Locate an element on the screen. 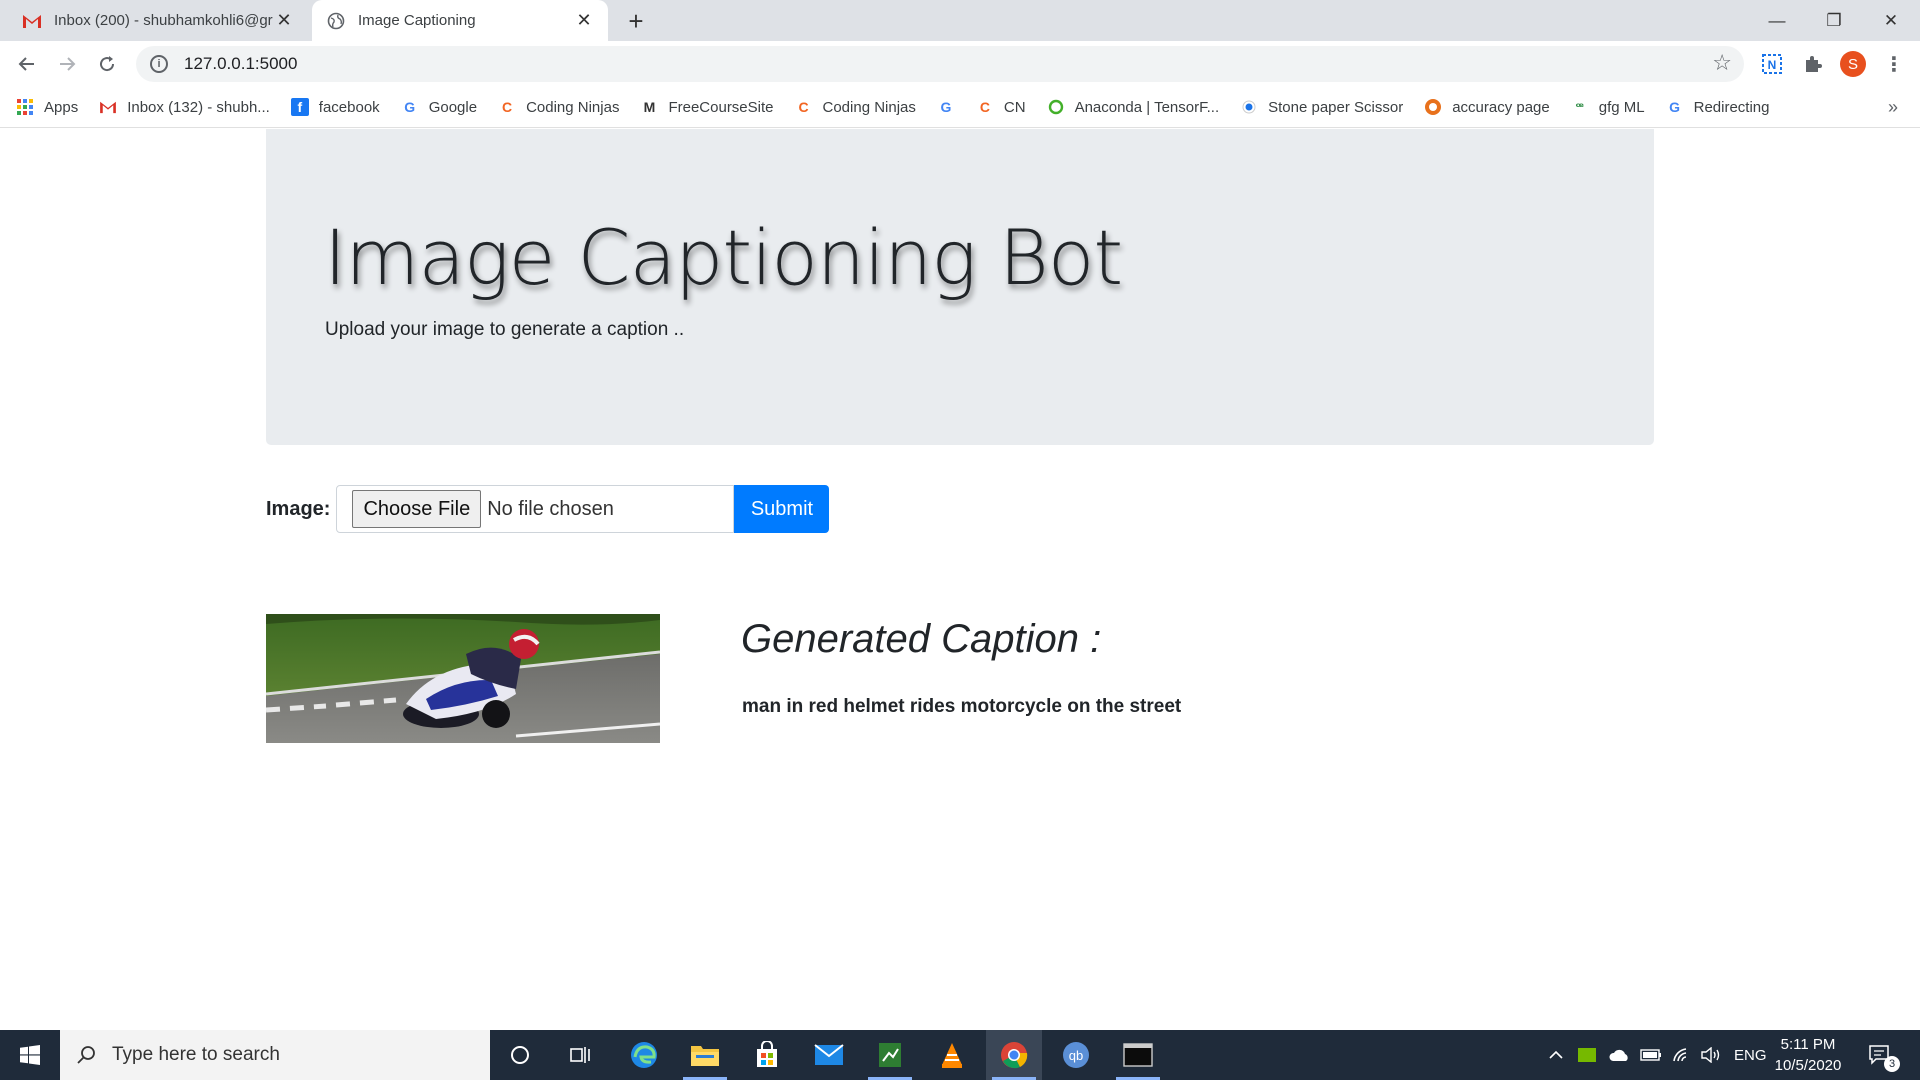  bookmark-gfg-ml: ꟹ gfg ML is located at coordinates (1608, 107).